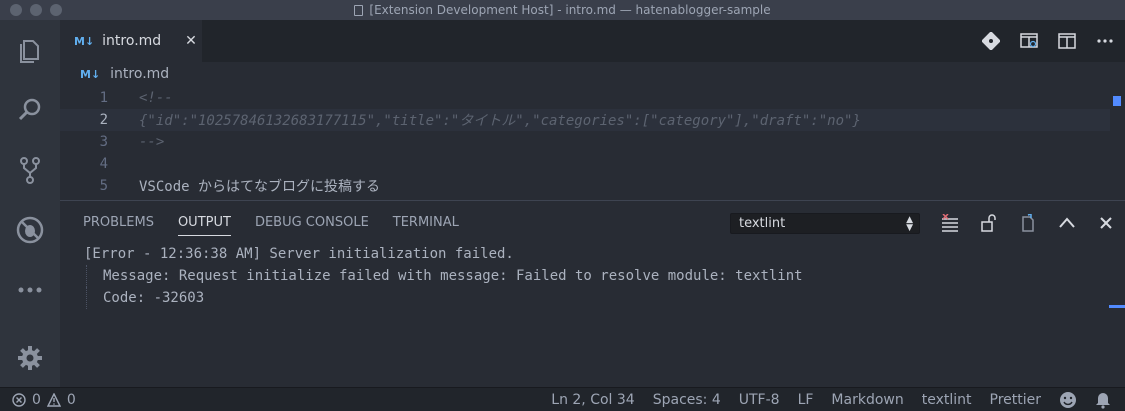 This screenshot has height=411, width=1125. I want to click on editor-line: 3 -->, so click(585, 142).